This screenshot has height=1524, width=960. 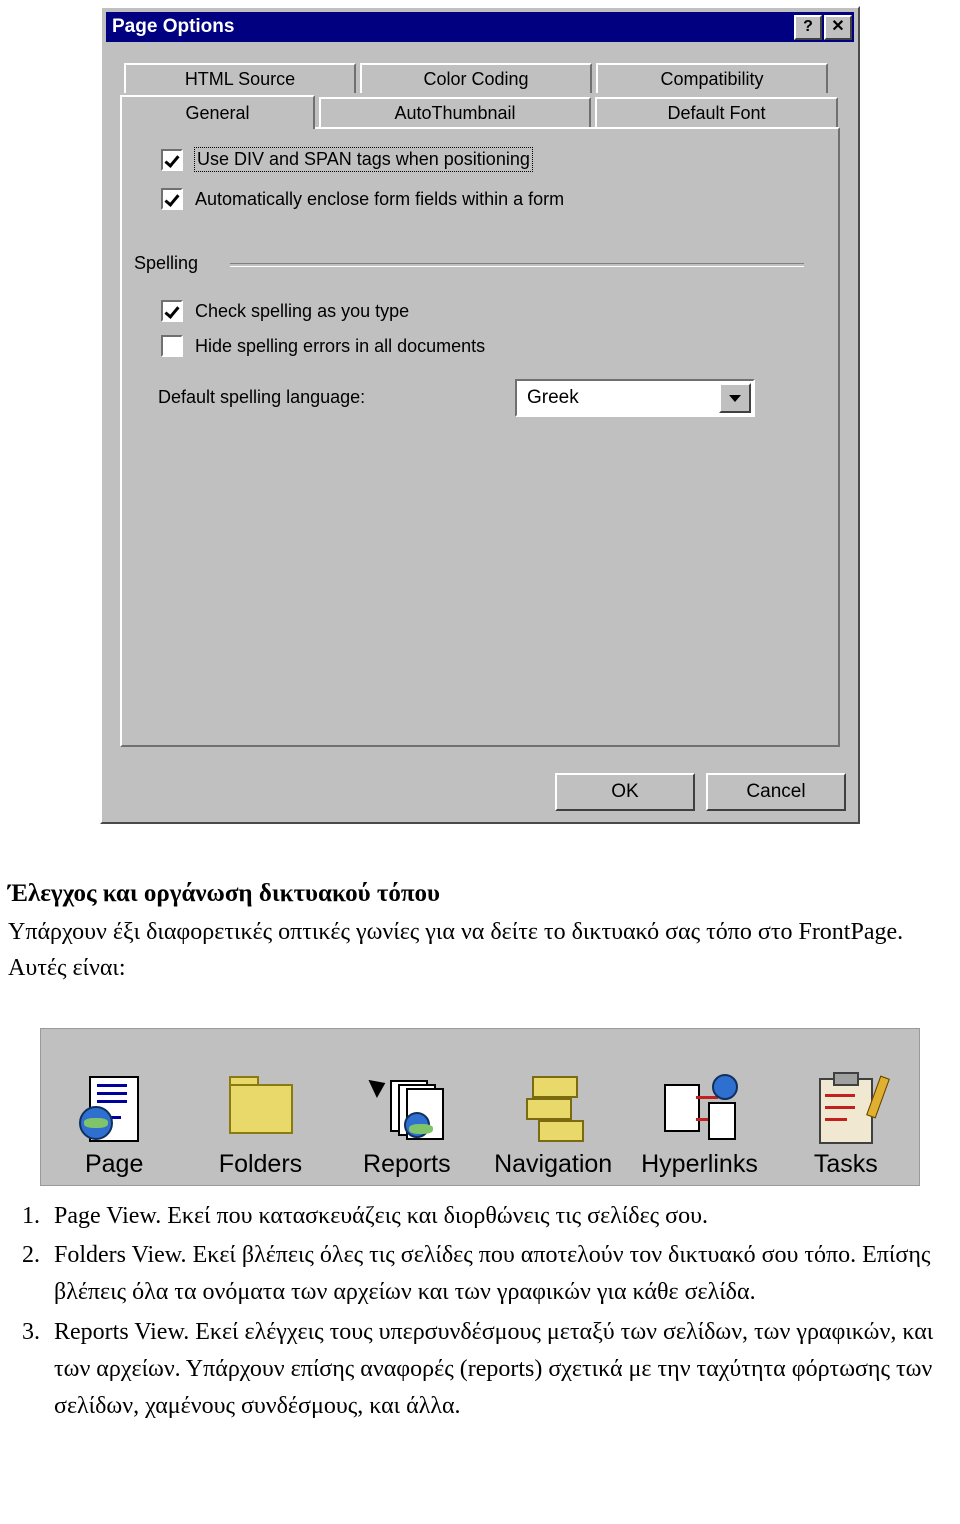 What do you see at coordinates (262, 397) in the screenshot?
I see `default-spelling-language-label: Default spelling language:` at bounding box center [262, 397].